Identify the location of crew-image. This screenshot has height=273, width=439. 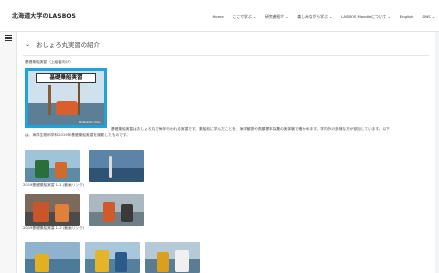
(67, 108).